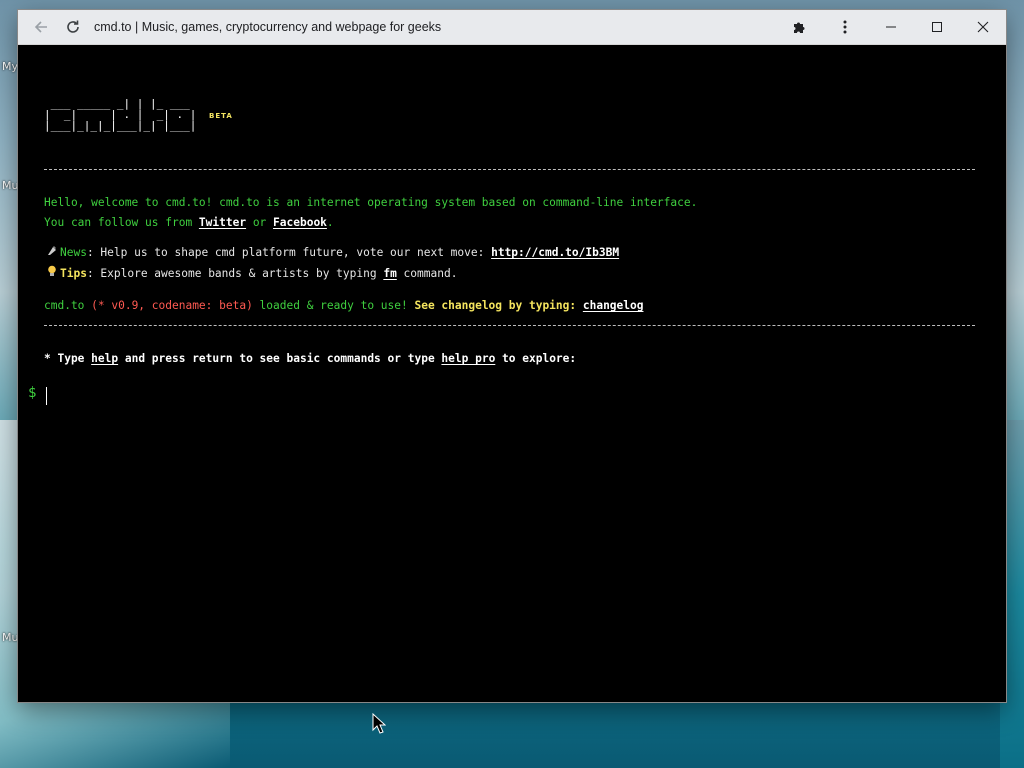 The width and height of the screenshot is (1024, 768). I want to click on or-text: or, so click(260, 222).